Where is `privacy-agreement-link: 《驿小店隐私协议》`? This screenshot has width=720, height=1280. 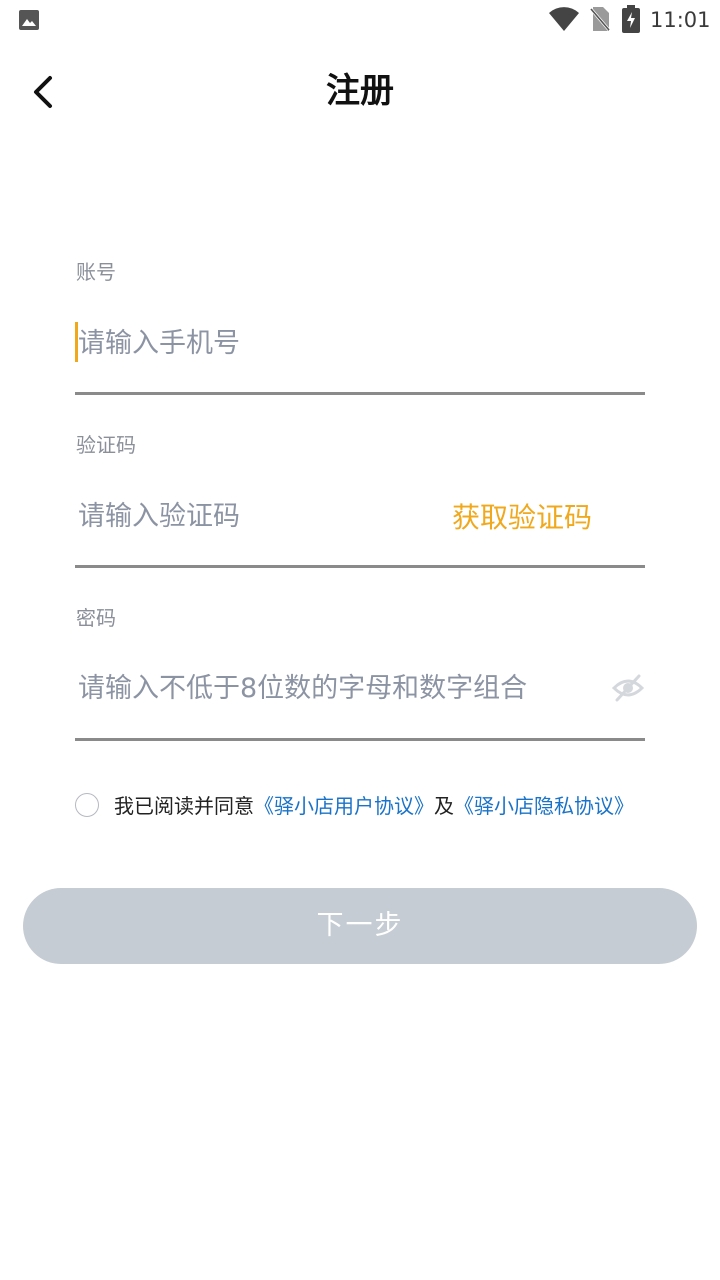 privacy-agreement-link: 《驿小店隐私协议》 is located at coordinates (544, 806).